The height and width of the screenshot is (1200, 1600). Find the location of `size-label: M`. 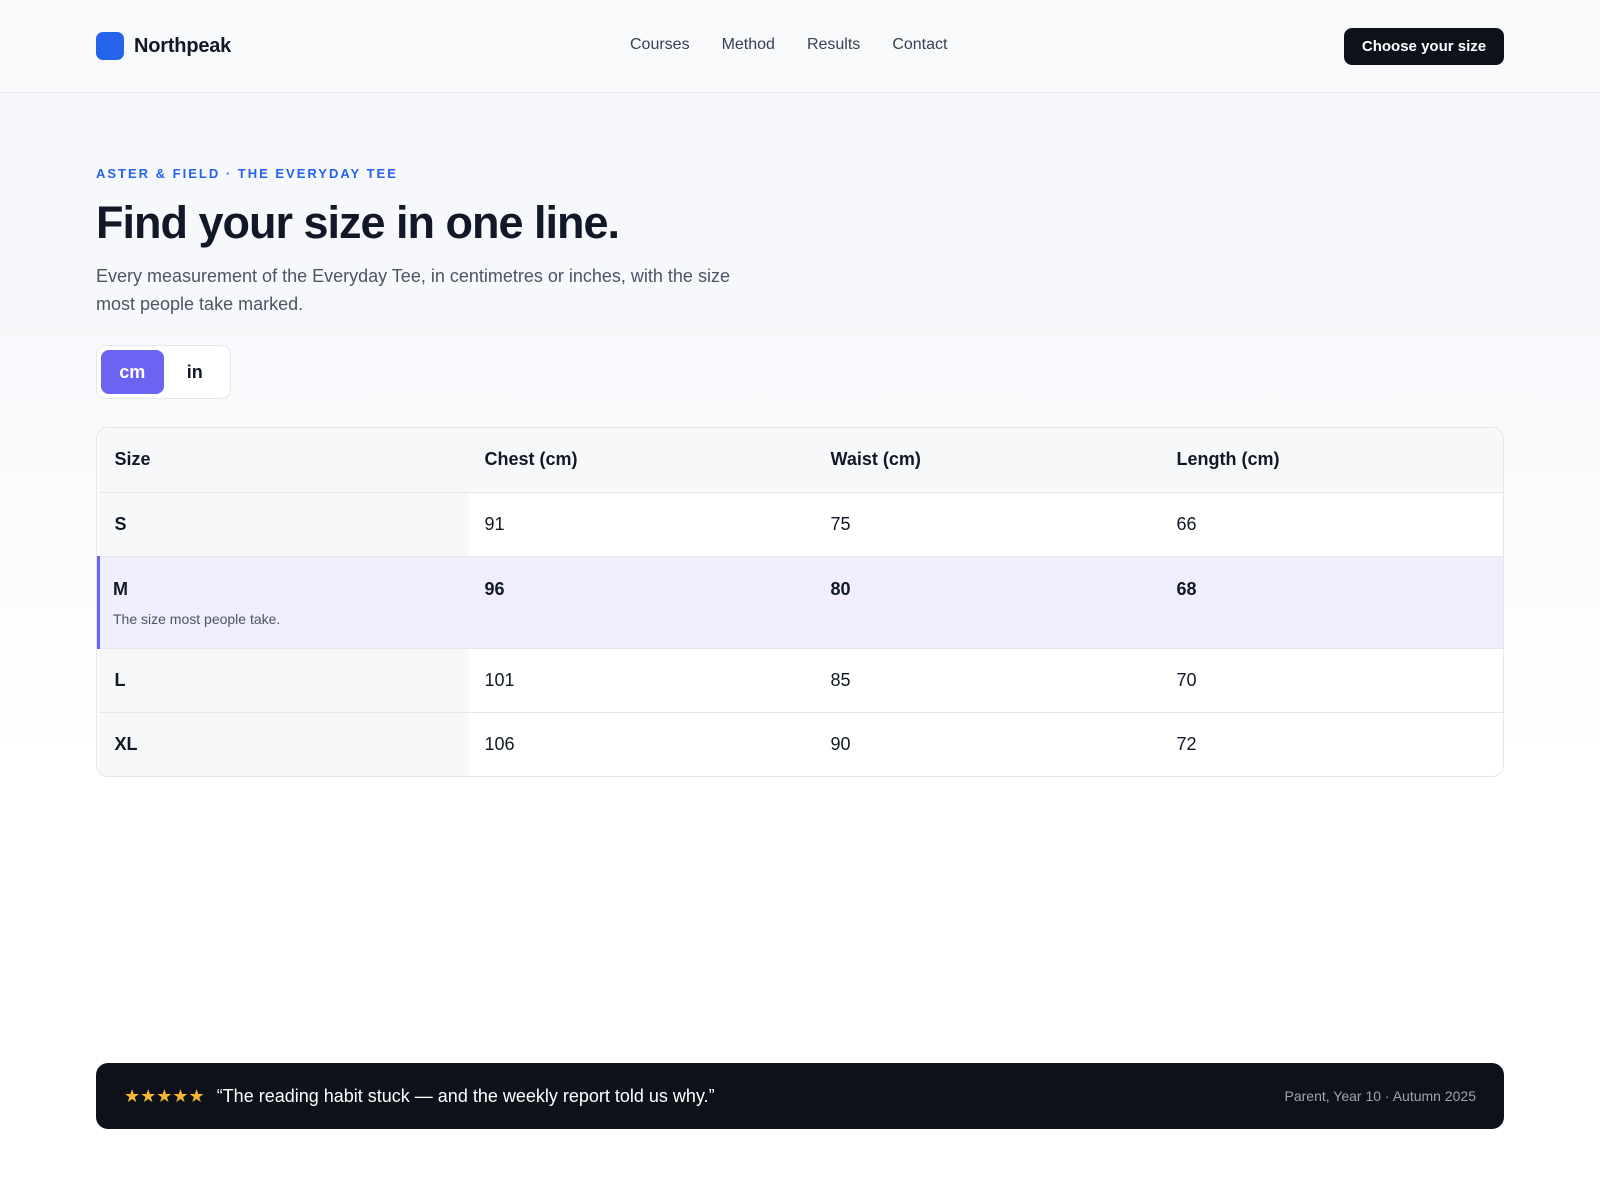

size-label: M is located at coordinates (120, 588).